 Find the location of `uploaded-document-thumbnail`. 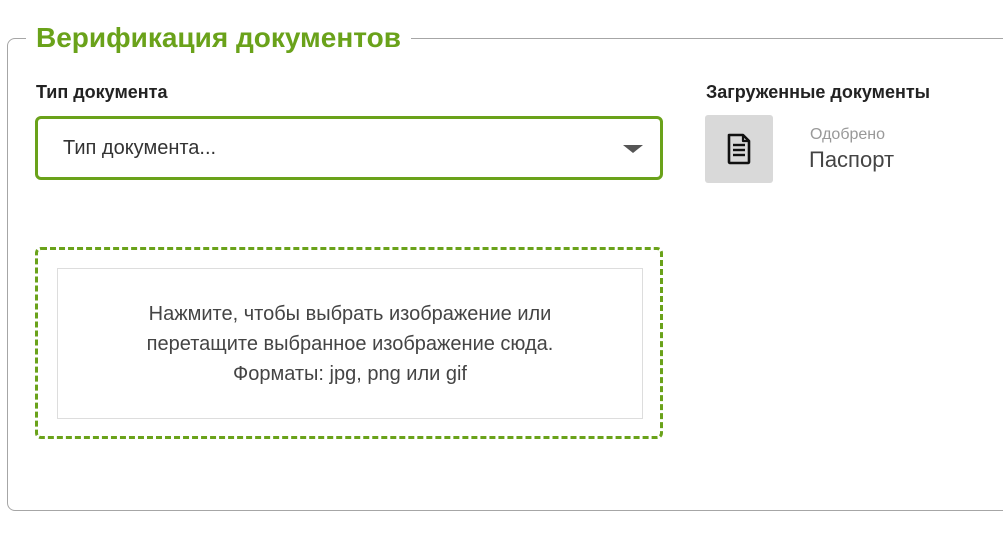

uploaded-document-thumbnail is located at coordinates (739, 149).